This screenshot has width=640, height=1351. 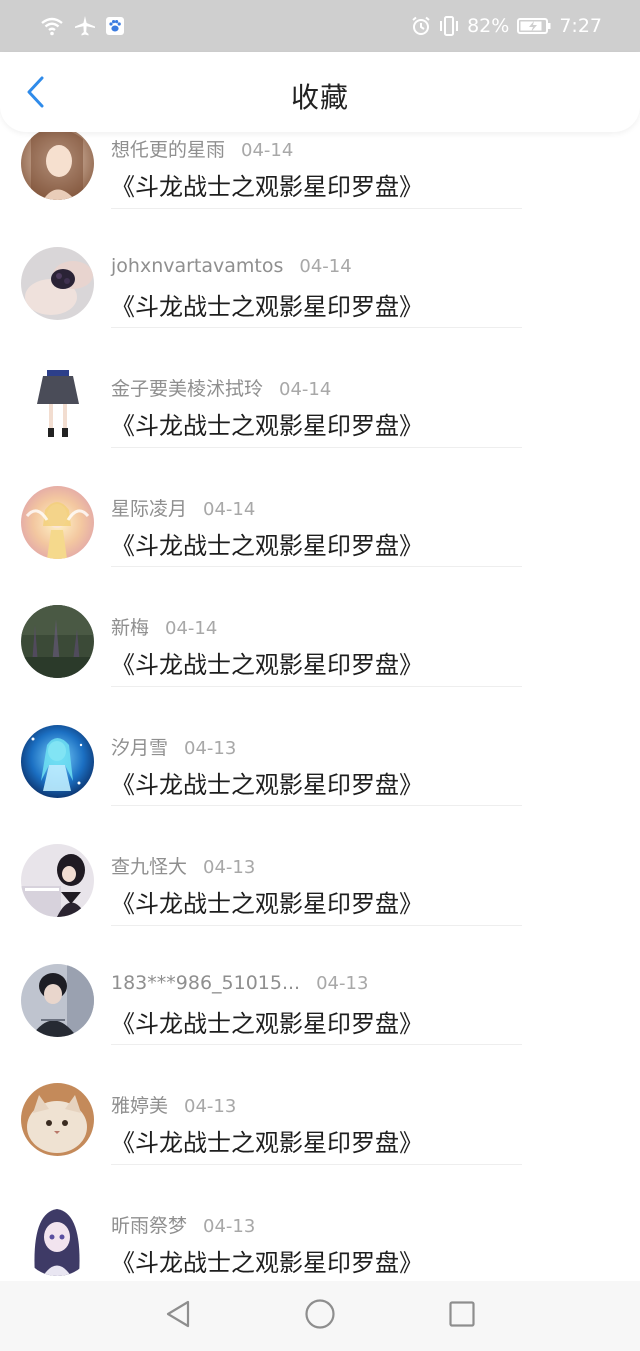 What do you see at coordinates (320, 26) in the screenshot?
I see `status-bar: 82% 7:27` at bounding box center [320, 26].